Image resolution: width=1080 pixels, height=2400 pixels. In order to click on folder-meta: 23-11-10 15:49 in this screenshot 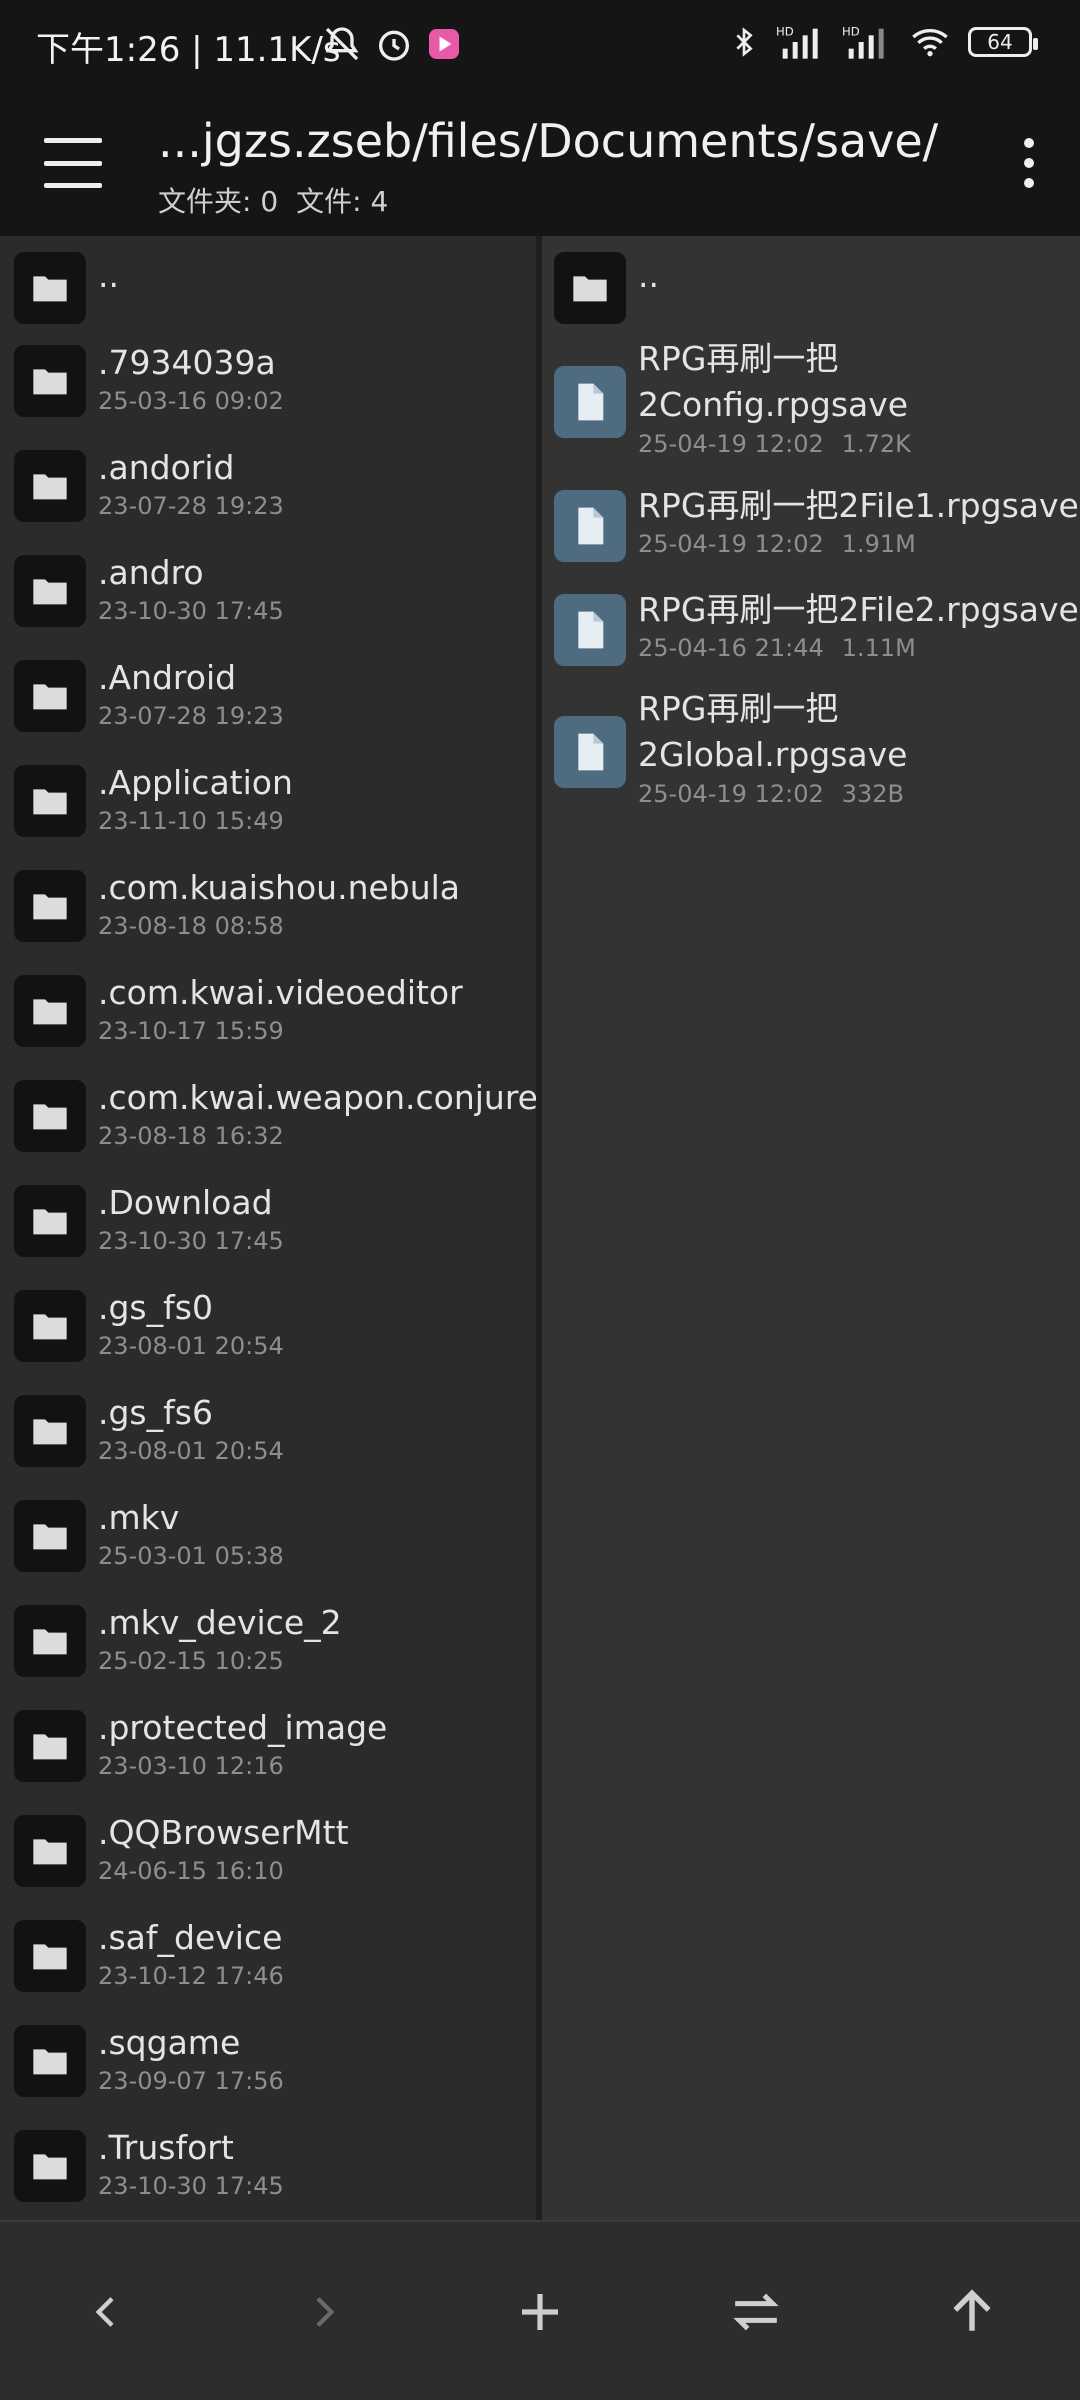, I will do `click(195, 821)`.